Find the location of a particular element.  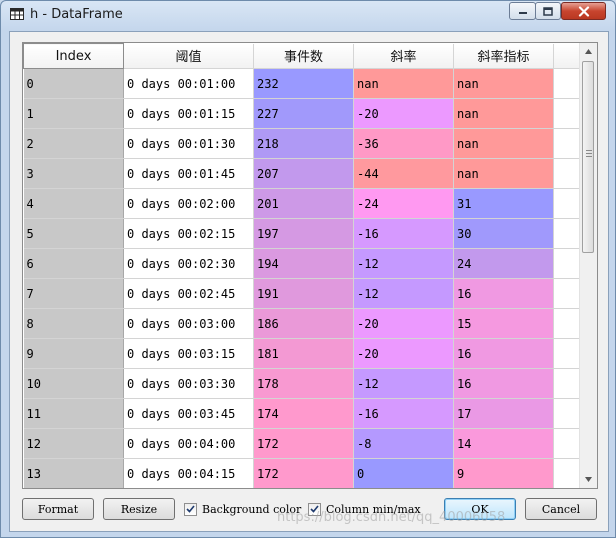

threshold-cell: 0 days 00:04:15 is located at coordinates (188, 473).